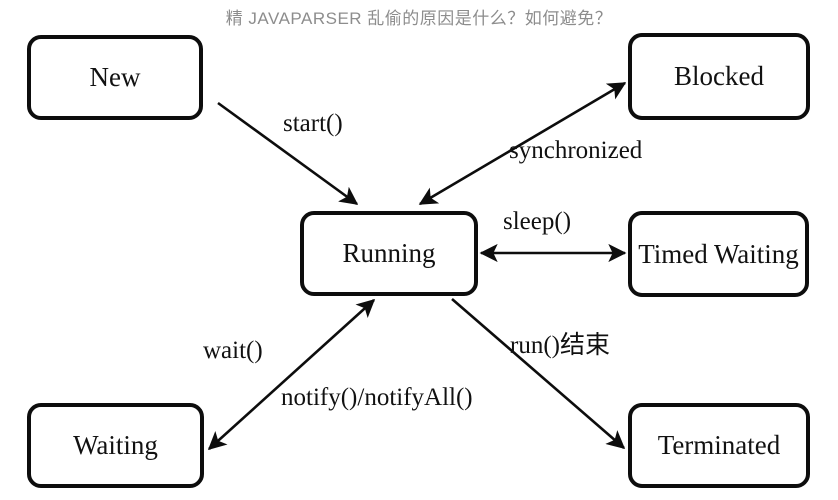 This screenshot has width=838, height=500. What do you see at coordinates (576, 150) in the screenshot?
I see `edge-label-synchronized: synchronized` at bounding box center [576, 150].